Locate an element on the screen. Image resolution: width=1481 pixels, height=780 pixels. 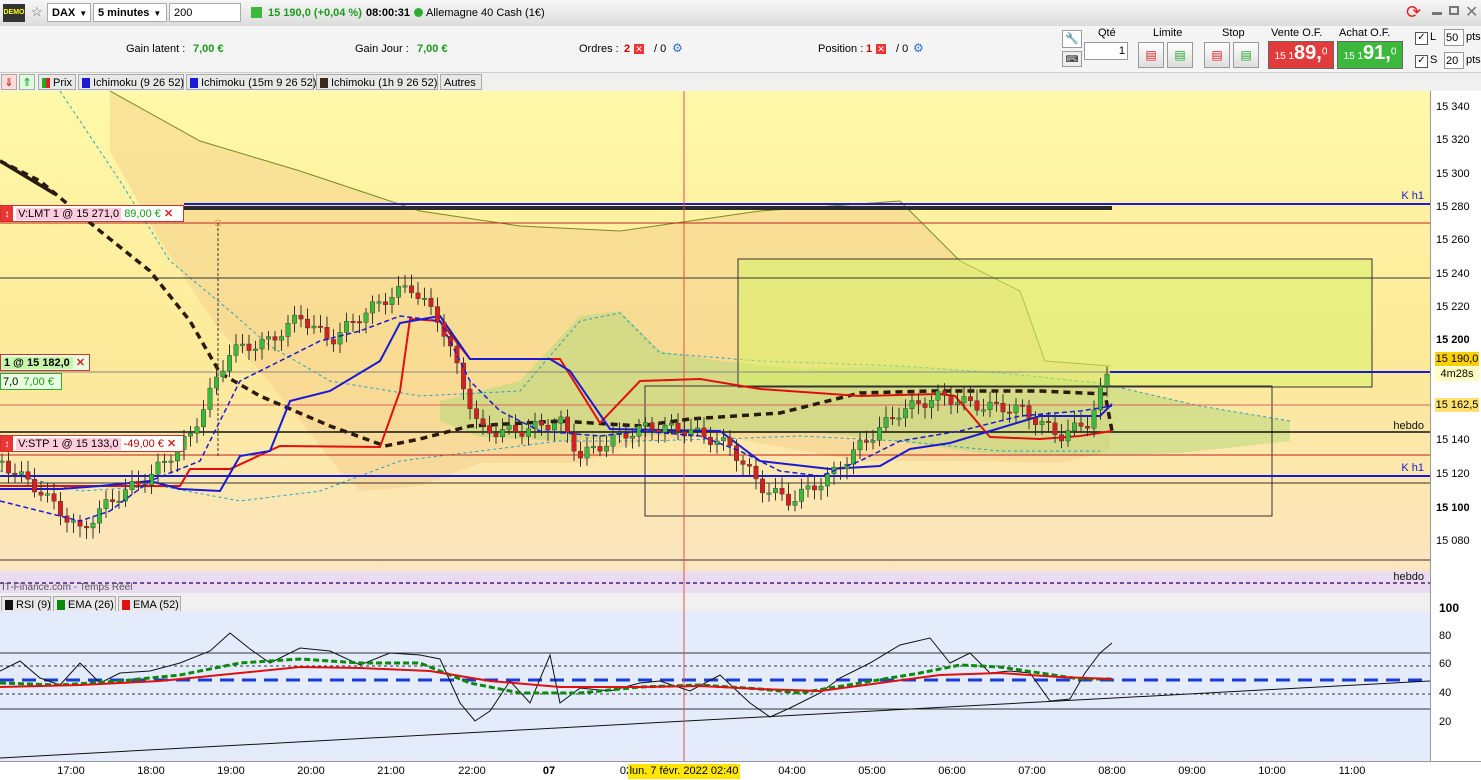
wrench-icon: 🔧 is located at coordinates (1072, 39).